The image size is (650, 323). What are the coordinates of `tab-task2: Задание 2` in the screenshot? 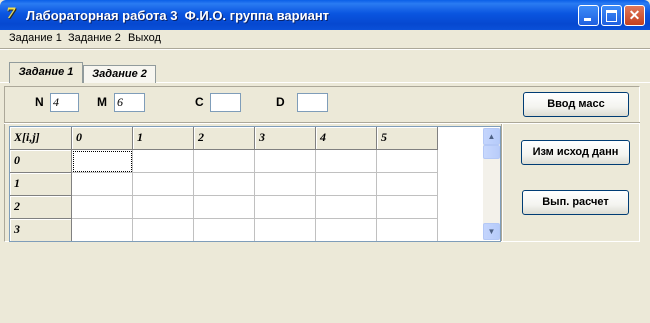 It's located at (119, 74).